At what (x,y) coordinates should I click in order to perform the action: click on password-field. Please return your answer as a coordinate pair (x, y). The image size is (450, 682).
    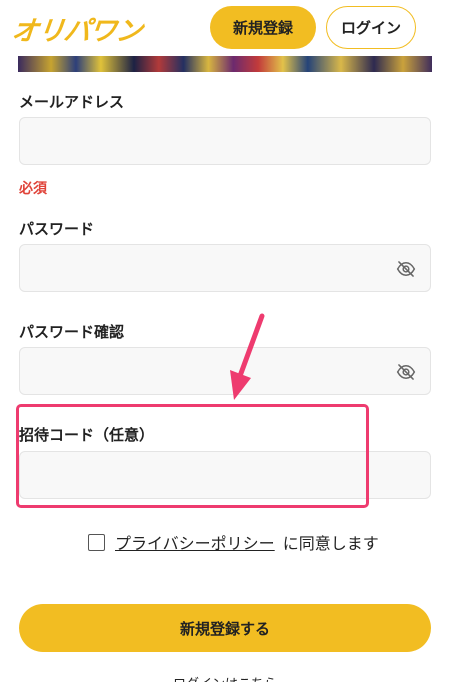
    Looking at the image, I should click on (225, 268).